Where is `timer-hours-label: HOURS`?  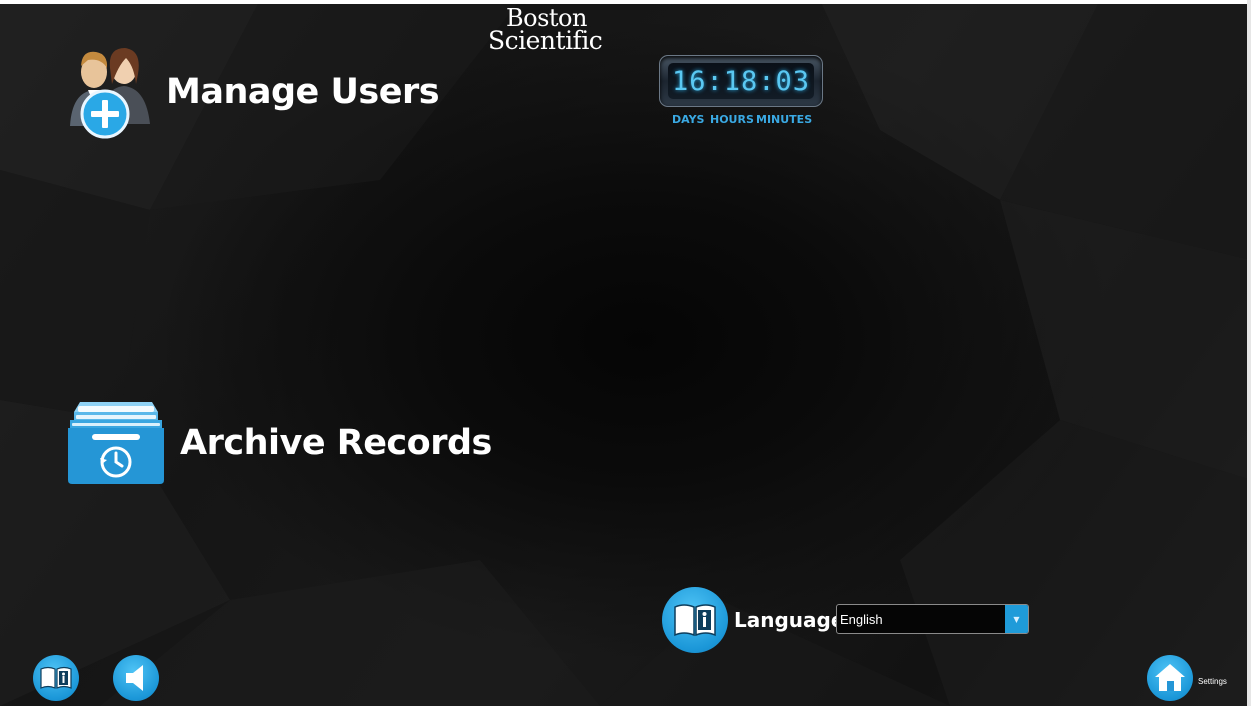
timer-hours-label: HOURS is located at coordinates (732, 119).